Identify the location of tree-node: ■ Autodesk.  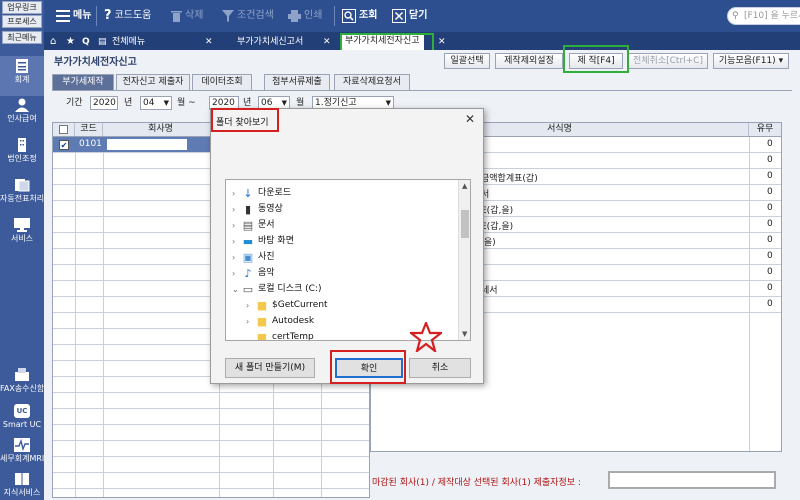
(285, 321).